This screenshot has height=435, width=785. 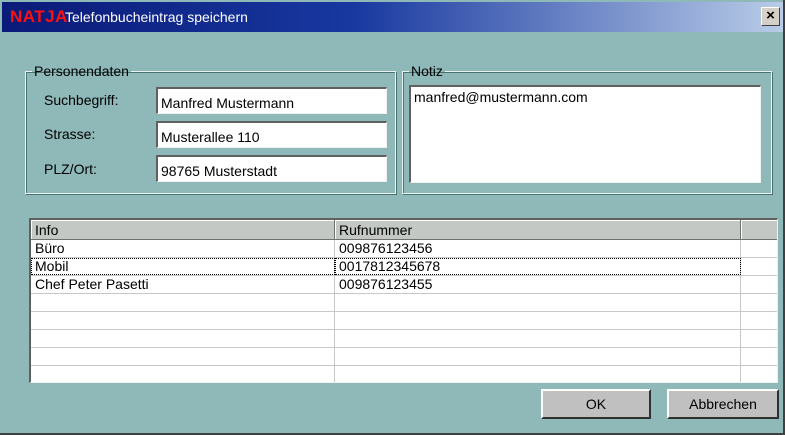 What do you see at coordinates (723, 404) in the screenshot?
I see `cancel-button: Abbrechen` at bounding box center [723, 404].